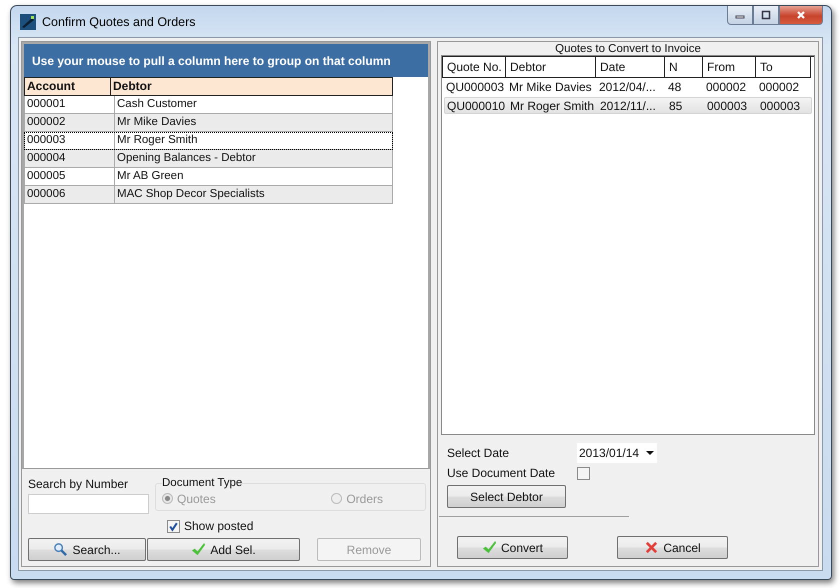  I want to click on maximize-button, so click(766, 15).